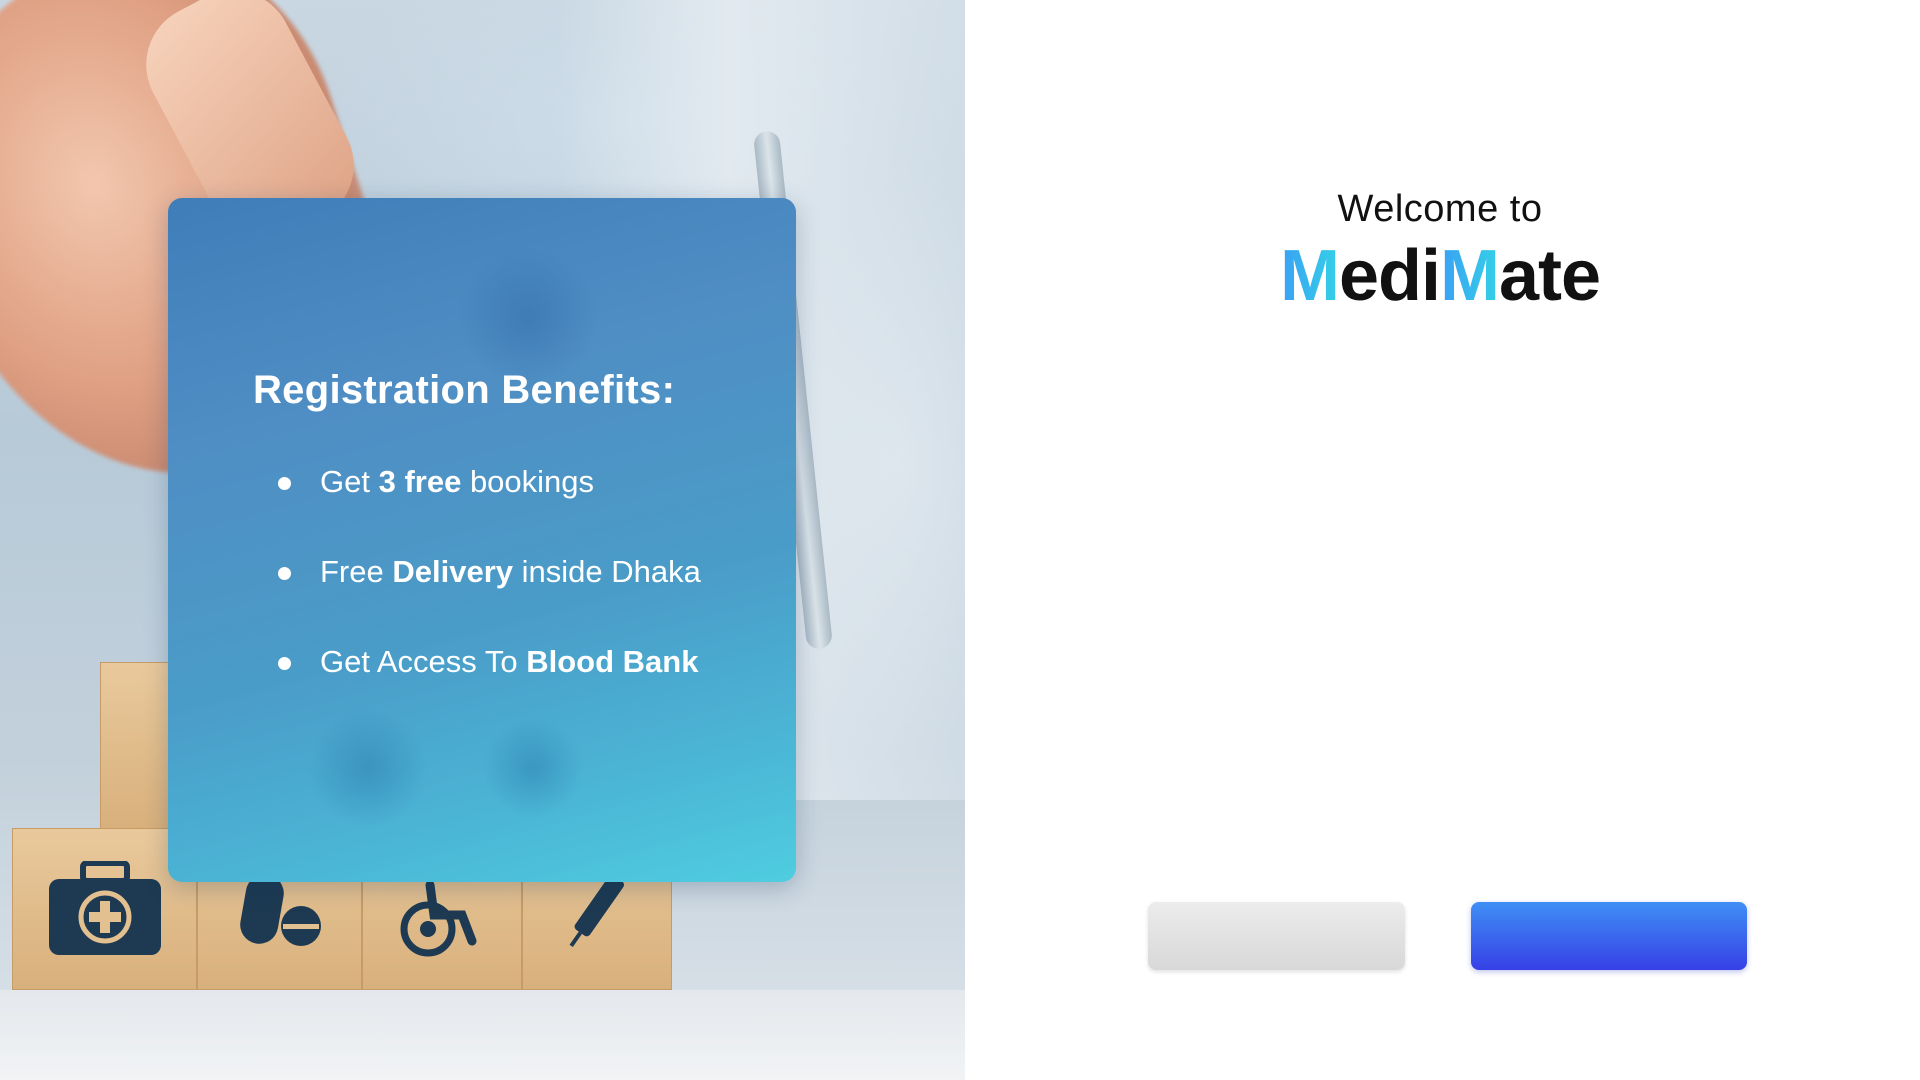 The image size is (1920, 1080). Describe the element at coordinates (1440, 276) in the screenshot. I see `brand-logo: MediMate` at that location.